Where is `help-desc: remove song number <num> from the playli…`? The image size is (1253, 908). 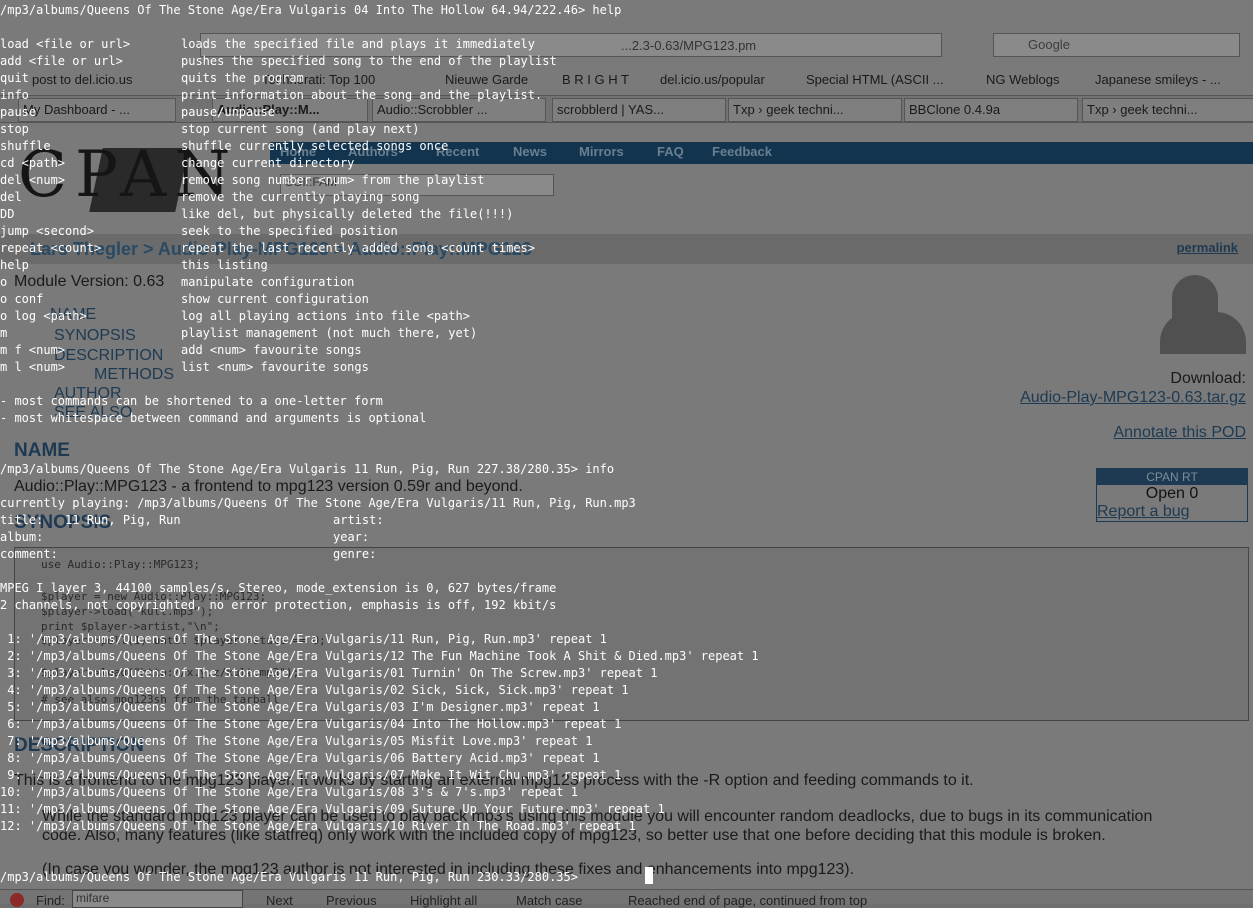
help-desc: remove song number <num> from the playli… is located at coordinates (333, 180).